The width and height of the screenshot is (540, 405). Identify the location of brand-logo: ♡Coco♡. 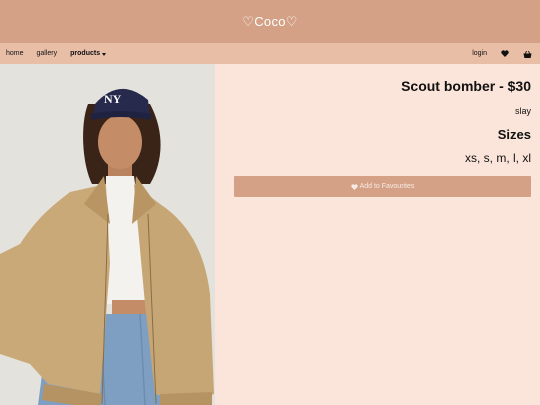
(269, 22).